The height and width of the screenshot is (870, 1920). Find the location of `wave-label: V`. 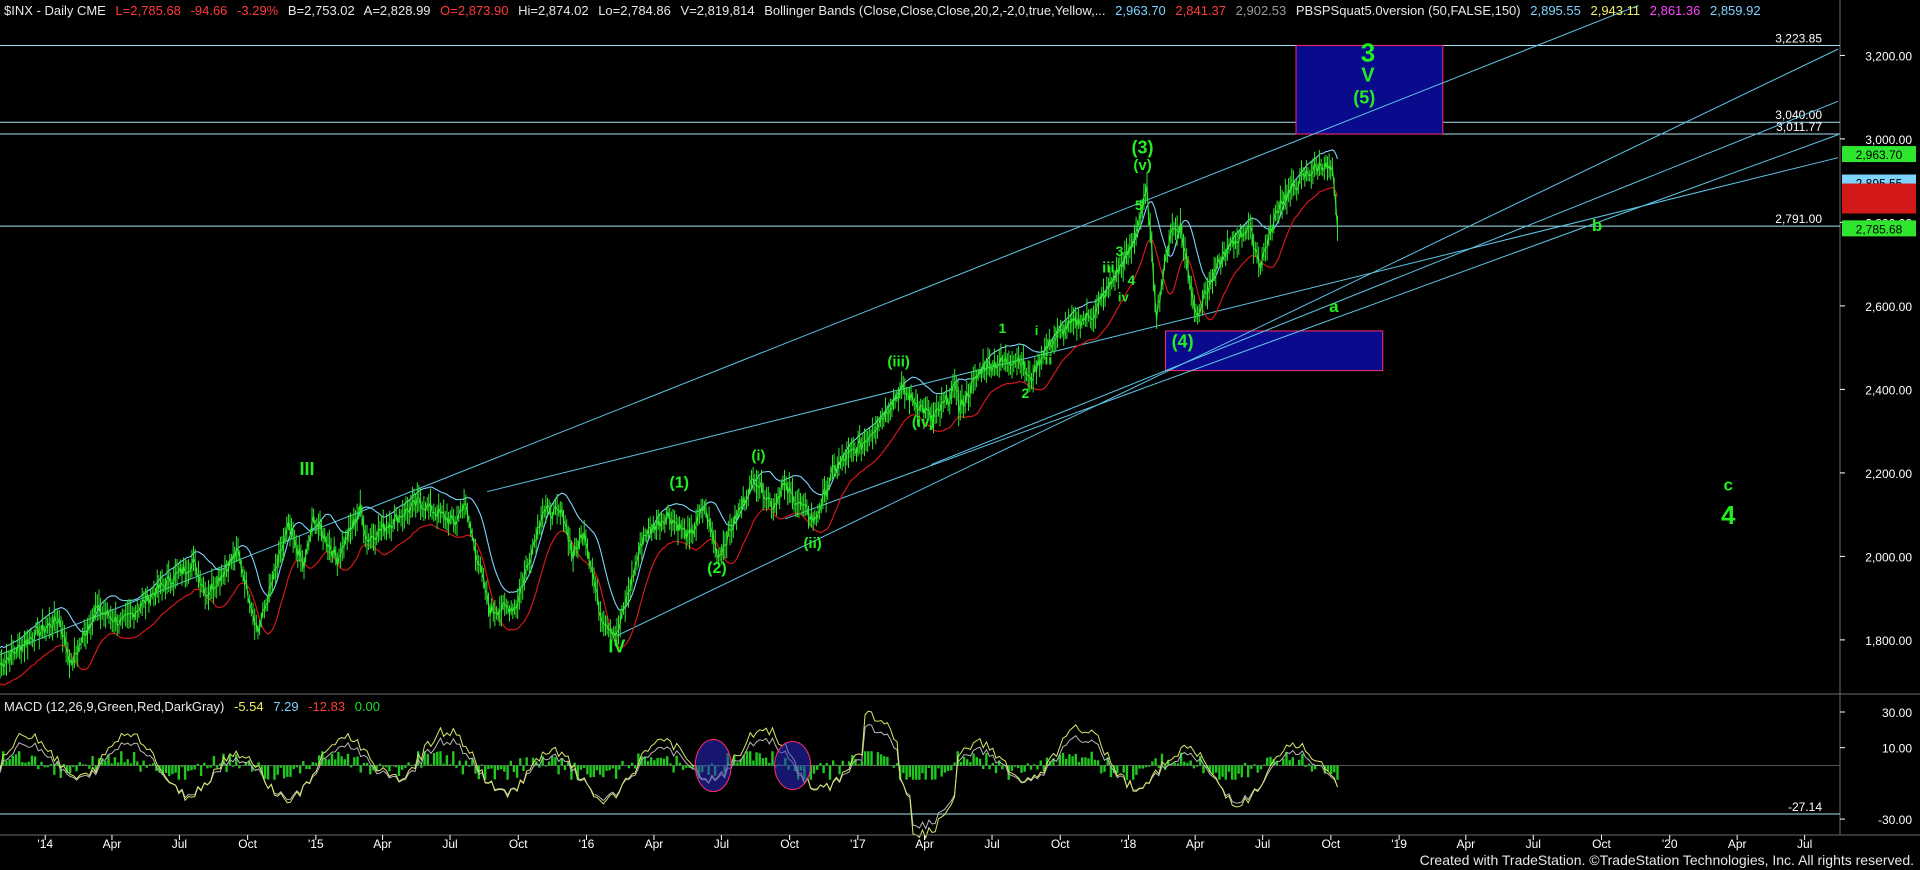

wave-label: V is located at coordinates (1368, 76).